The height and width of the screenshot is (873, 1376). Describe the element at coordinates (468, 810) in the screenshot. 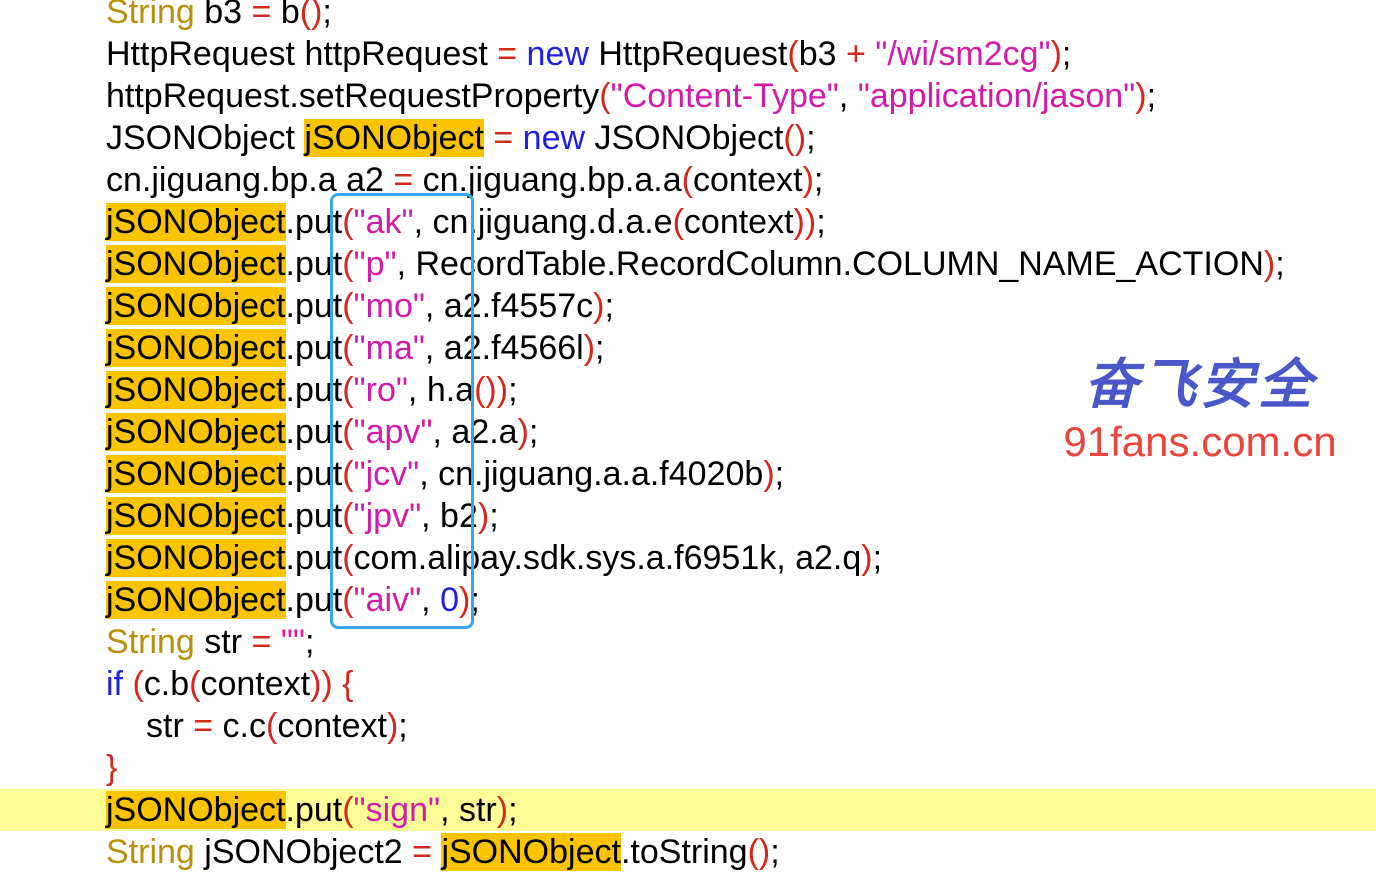

I see `code-token: , str` at that location.